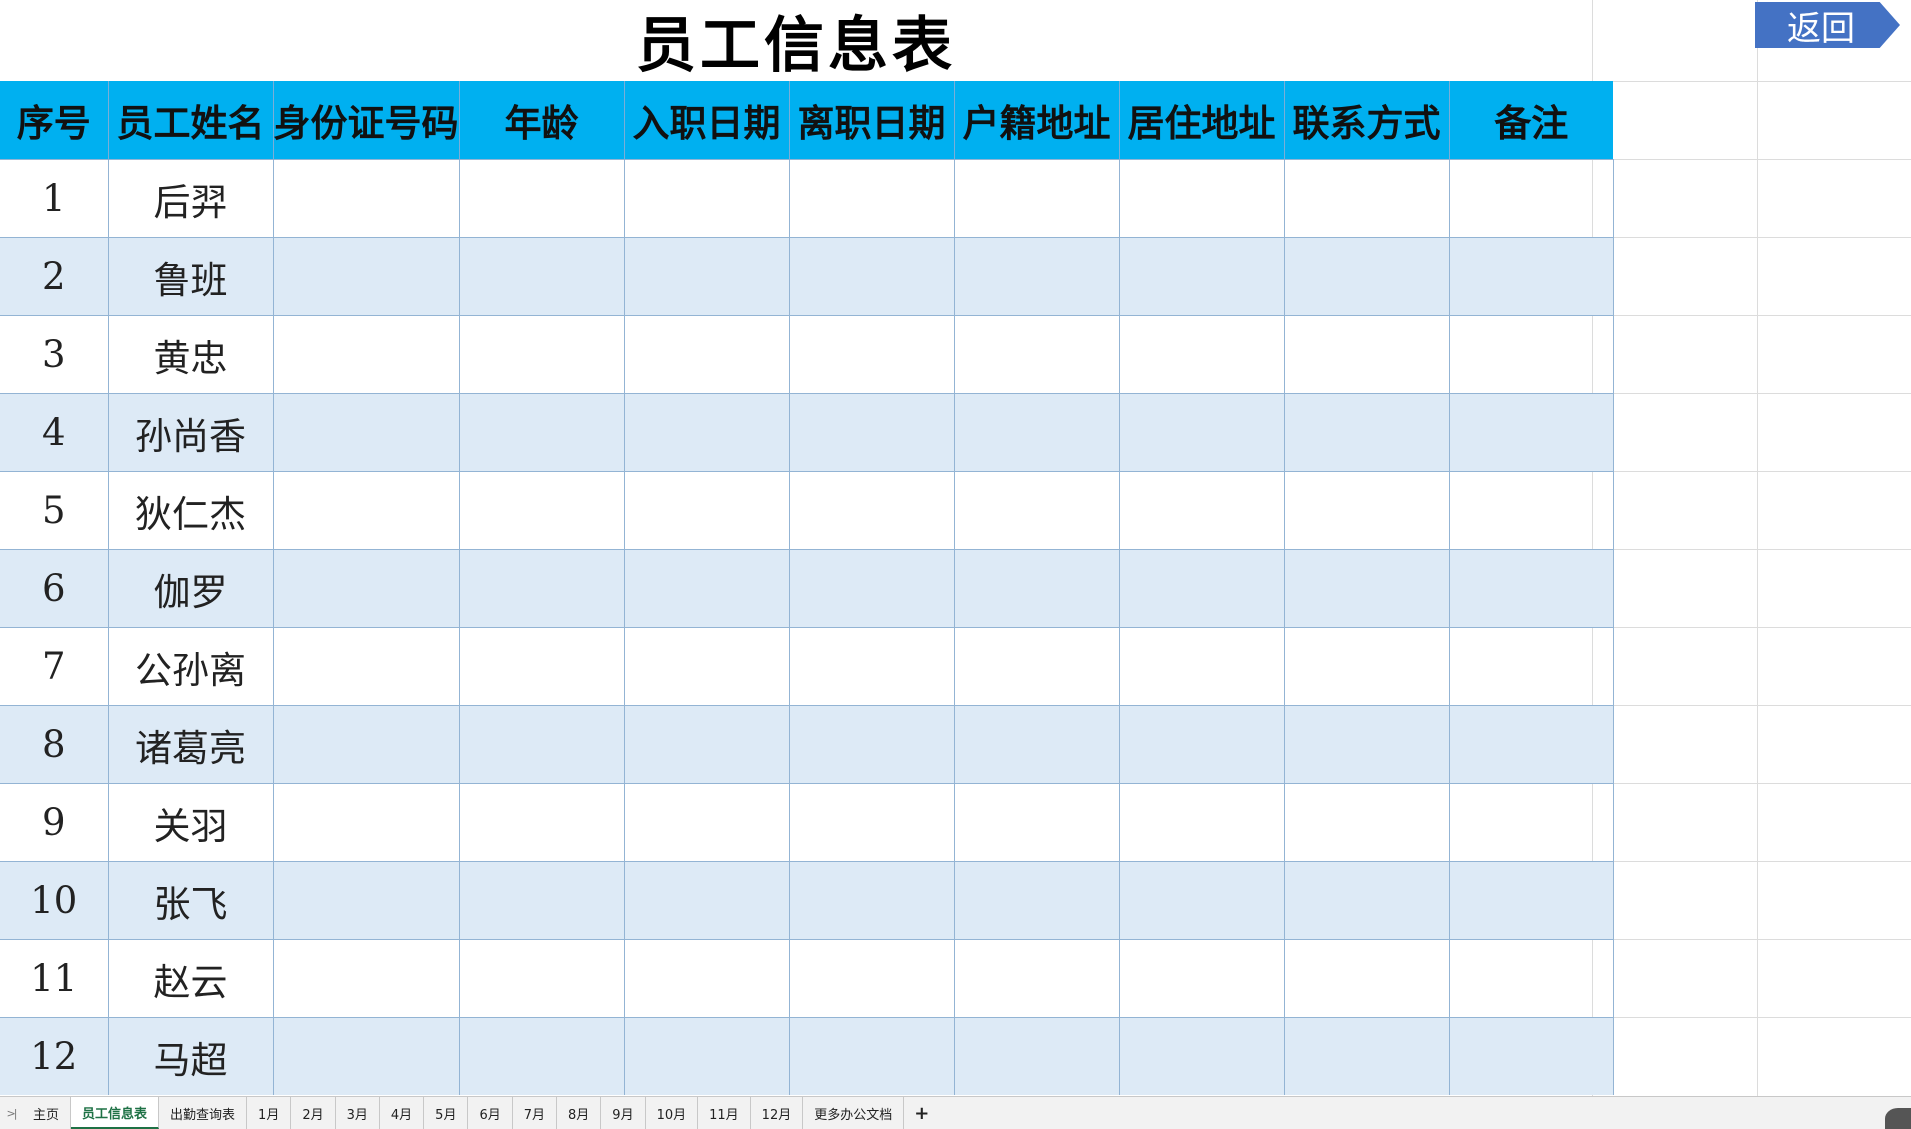 The height and width of the screenshot is (1129, 1911). I want to click on row-number-cell: 11, so click(54, 978).